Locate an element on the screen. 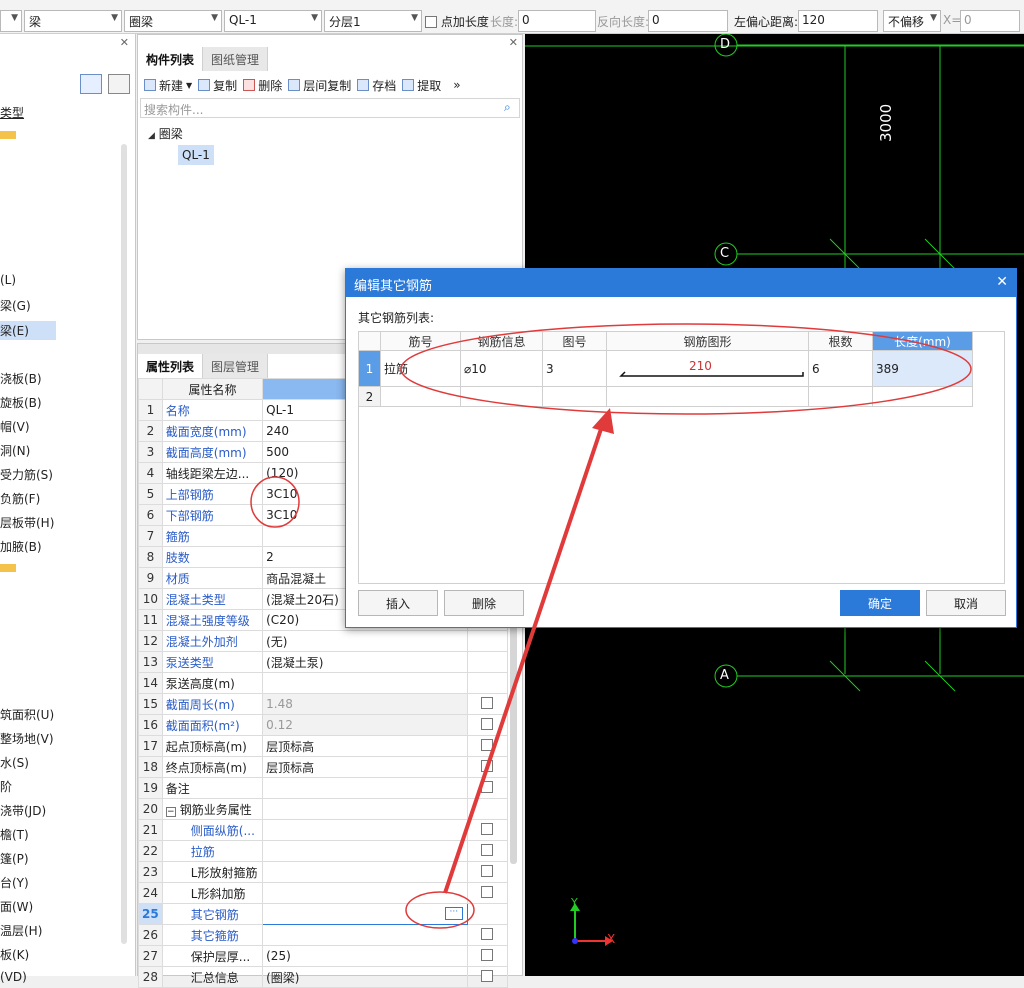  tab-drawing-management: 图纸管理 is located at coordinates (236, 59).